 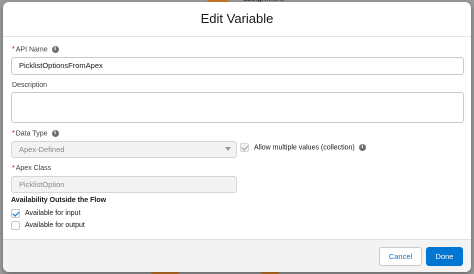 I want to click on done-button: Done, so click(x=444, y=256).